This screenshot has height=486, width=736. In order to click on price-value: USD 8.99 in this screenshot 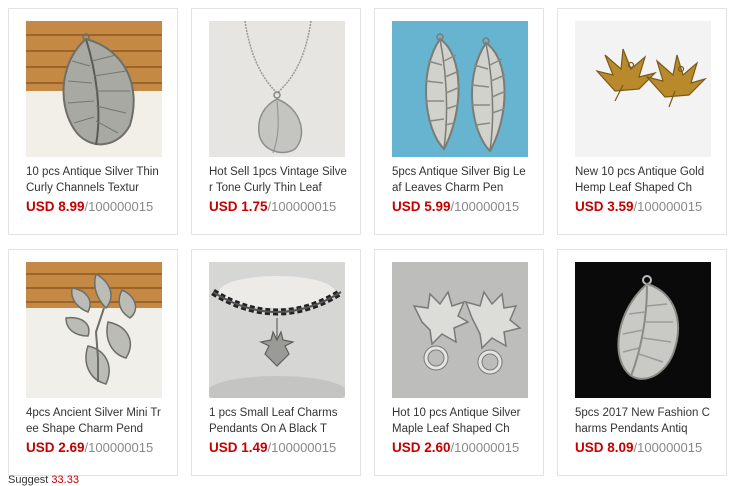, I will do `click(55, 206)`.